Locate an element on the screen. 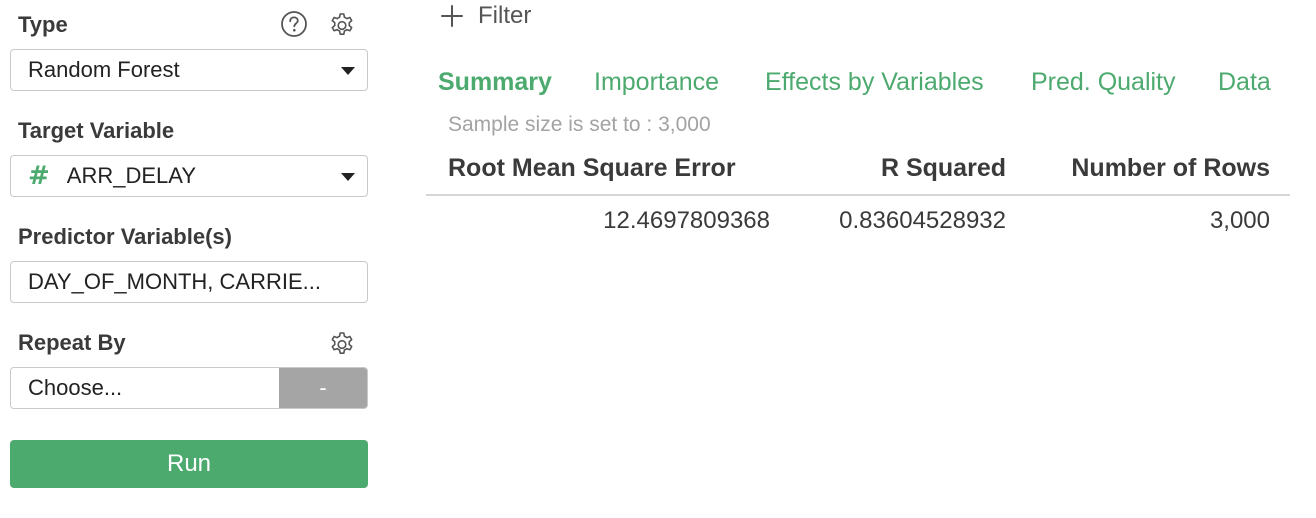  repeat-by-remove-button: - is located at coordinates (323, 388).